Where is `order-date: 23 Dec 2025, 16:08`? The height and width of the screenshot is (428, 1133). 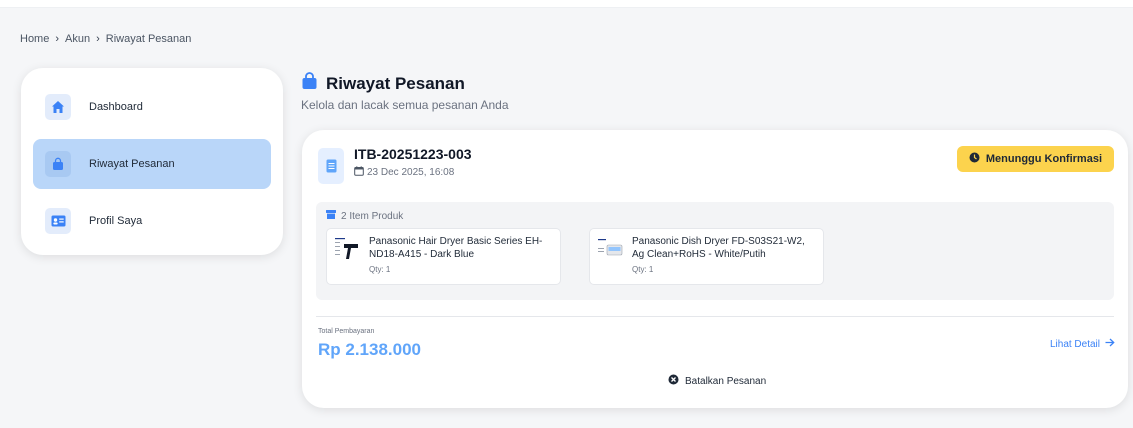
order-date: 23 Dec 2025, 16:08 is located at coordinates (413, 172).